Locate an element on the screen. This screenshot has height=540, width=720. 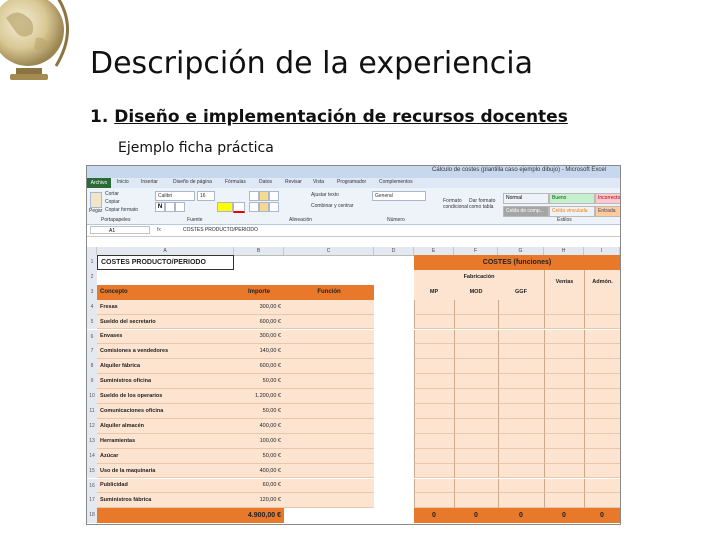
mod-header: MOD is located at coordinates (476, 292).